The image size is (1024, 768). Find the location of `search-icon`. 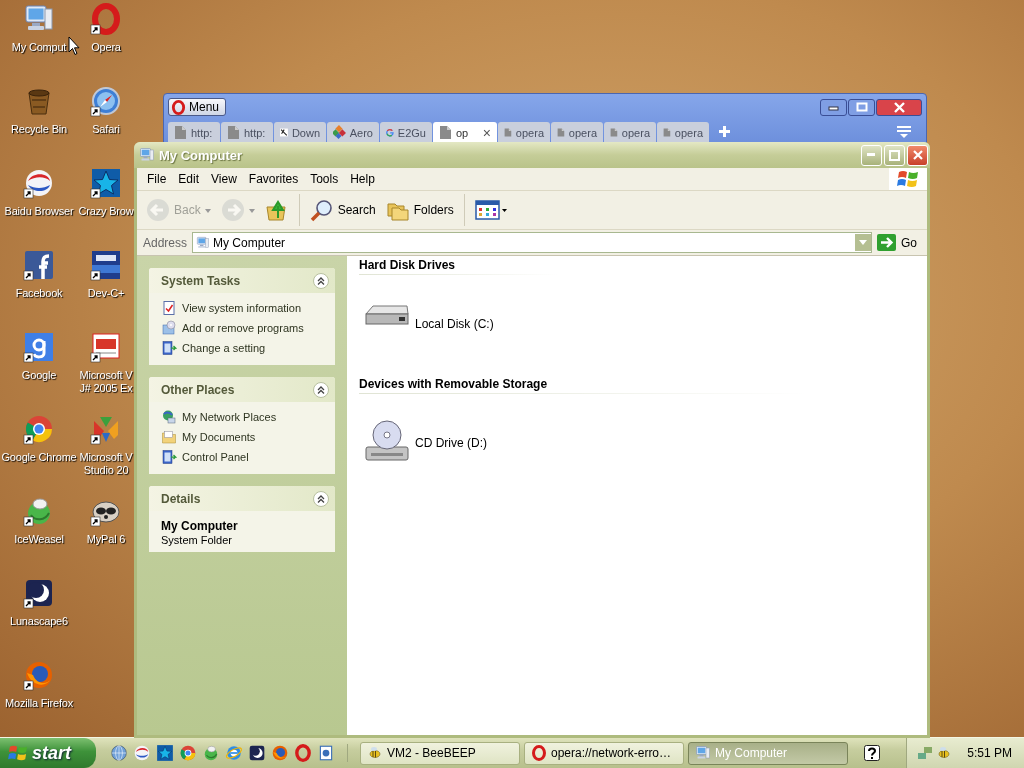

search-icon is located at coordinates (321, 210).